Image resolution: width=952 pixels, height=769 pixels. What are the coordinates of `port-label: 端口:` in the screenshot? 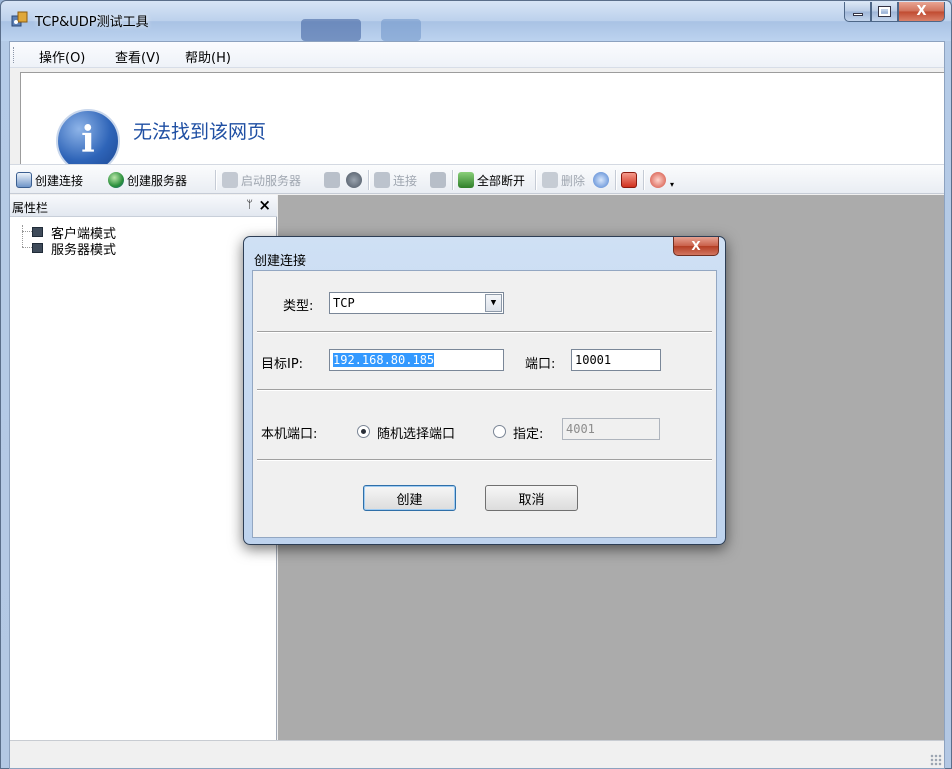 It's located at (540, 364).